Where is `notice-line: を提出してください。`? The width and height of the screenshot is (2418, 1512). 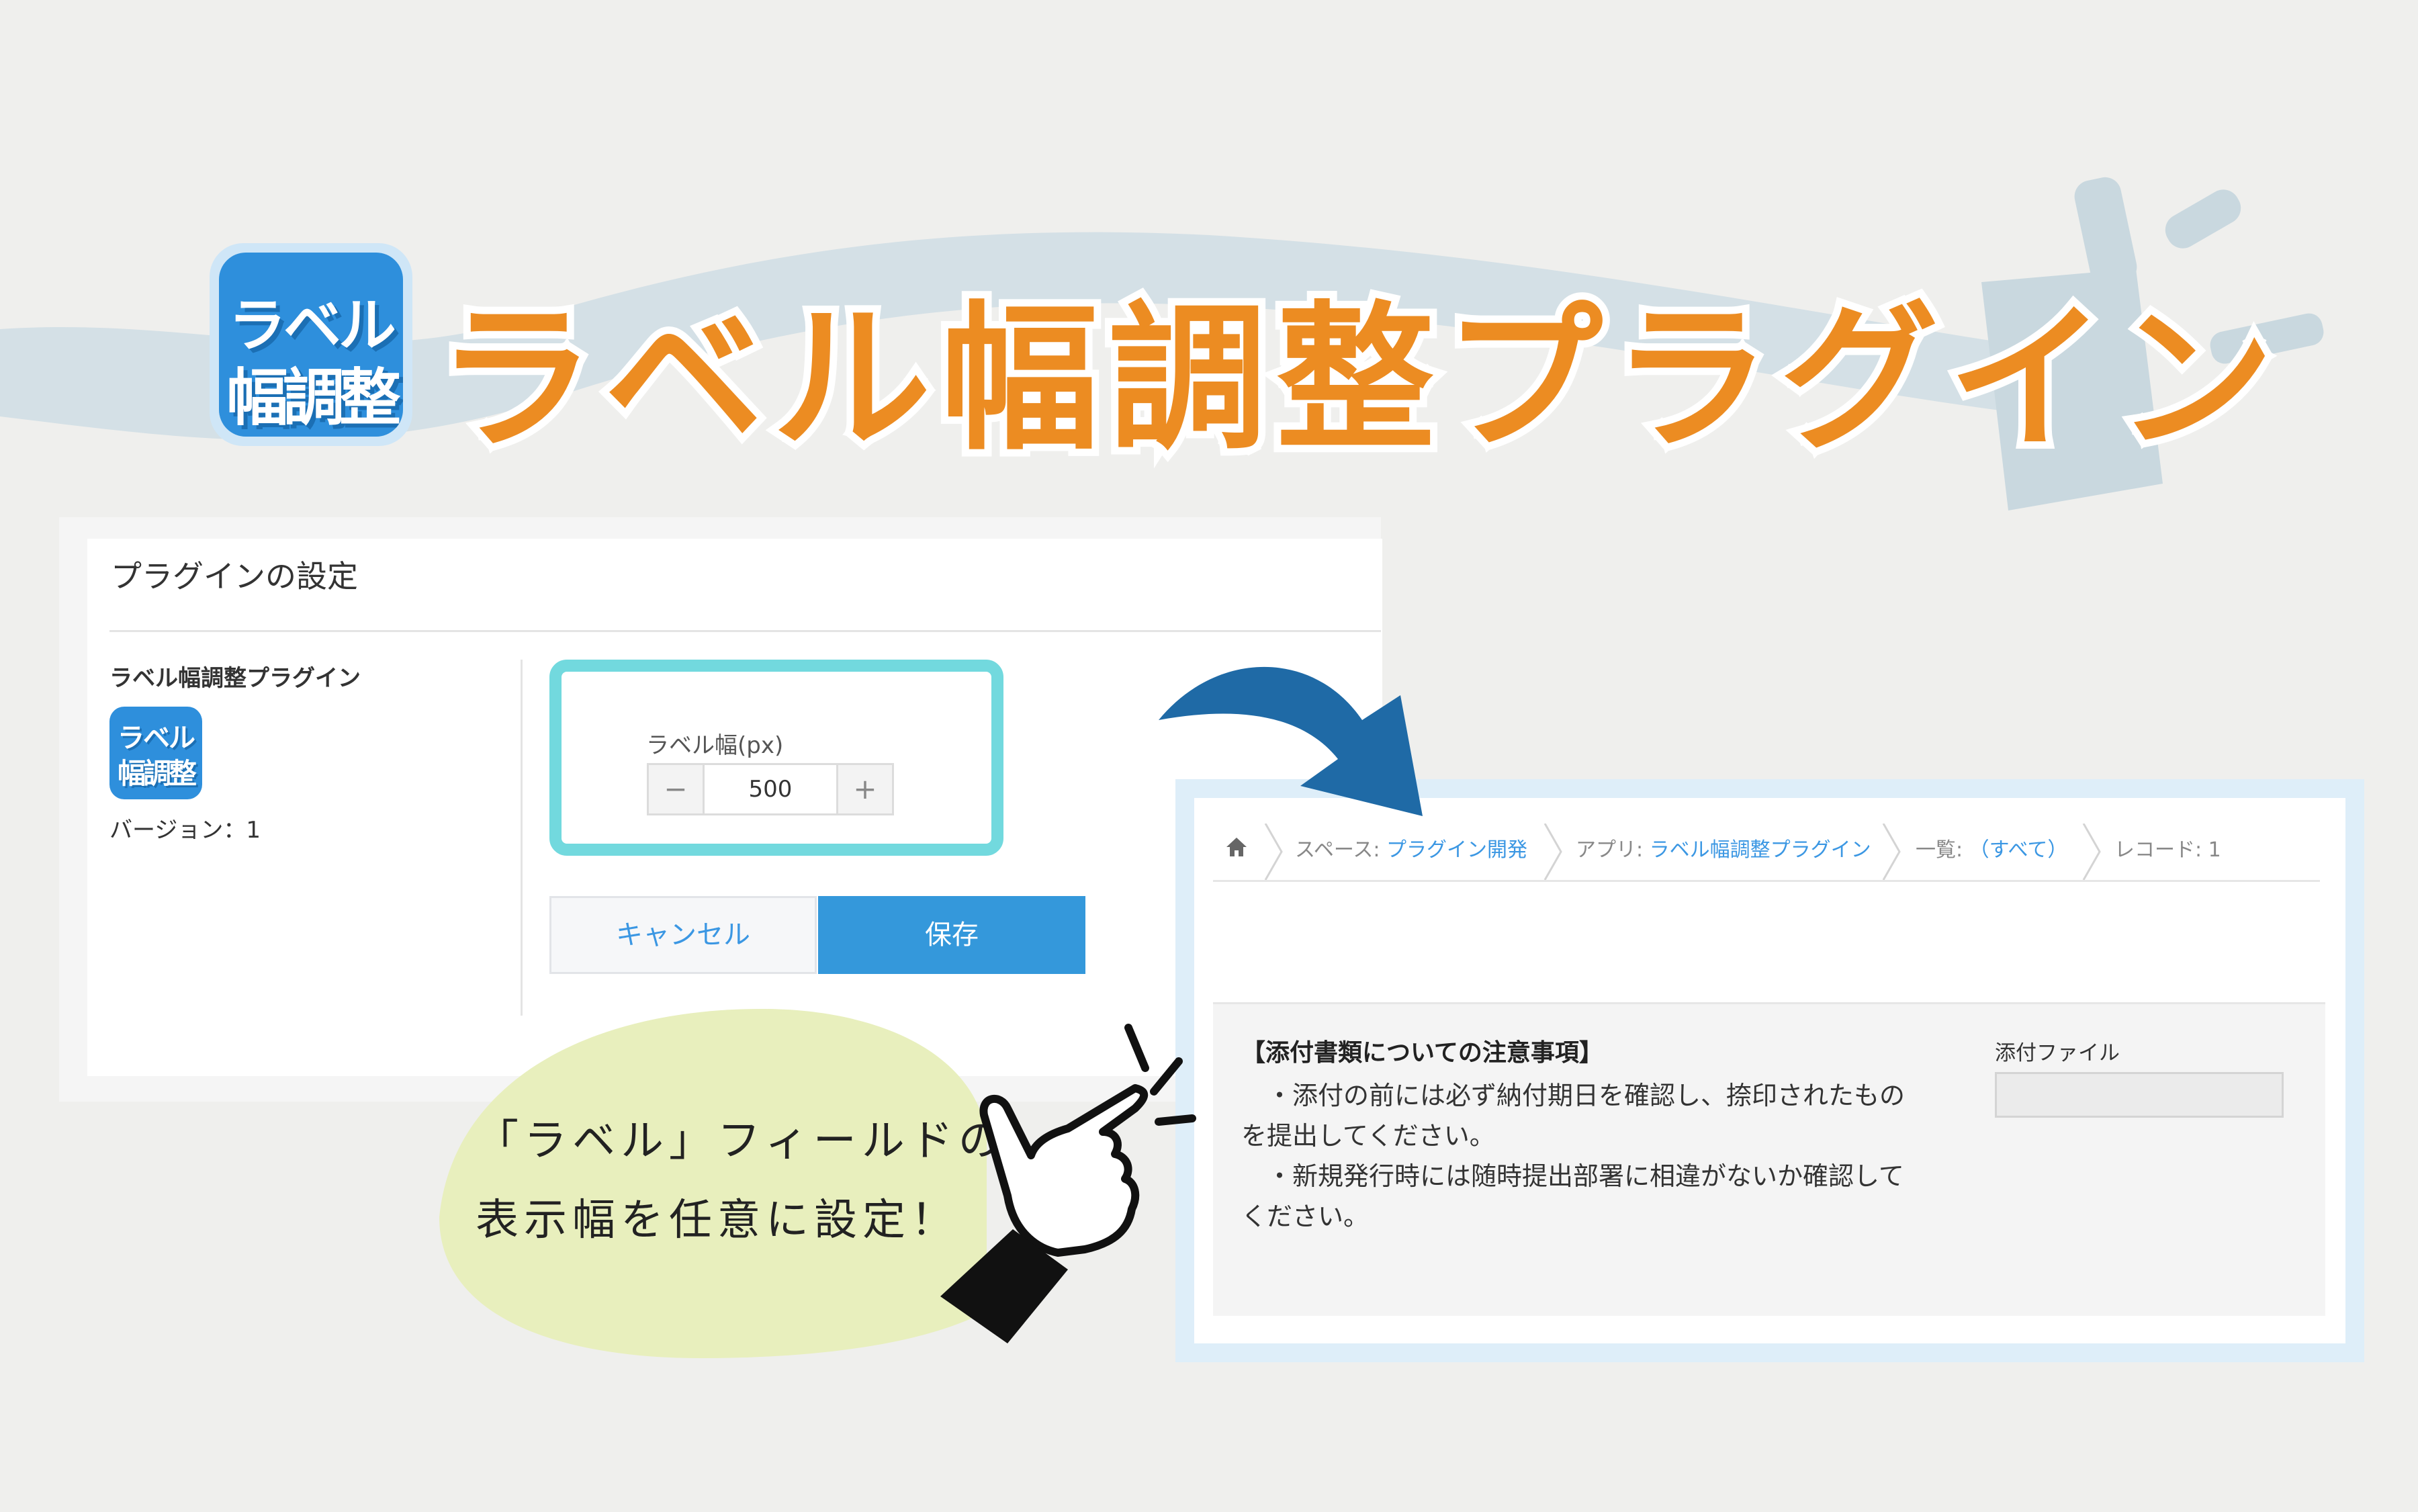 notice-line: を提出してください。 is located at coordinates (1368, 1136).